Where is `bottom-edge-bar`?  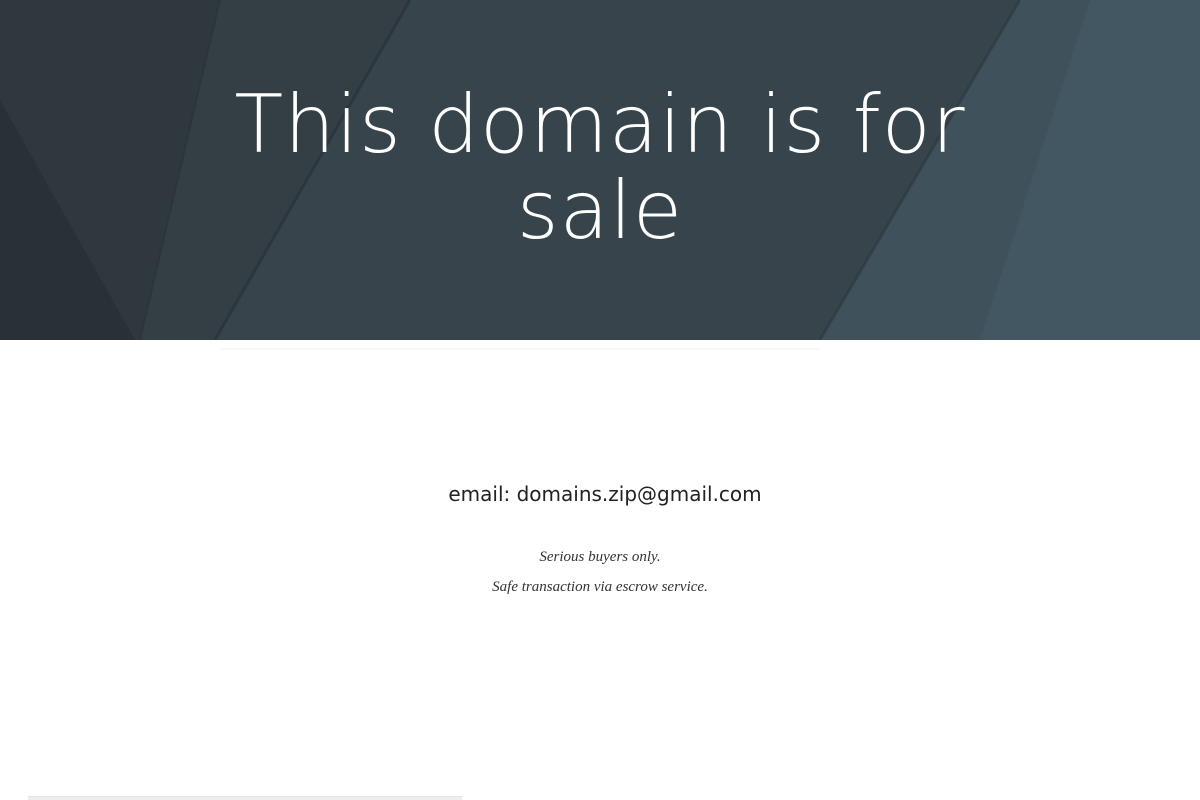 bottom-edge-bar is located at coordinates (245, 798).